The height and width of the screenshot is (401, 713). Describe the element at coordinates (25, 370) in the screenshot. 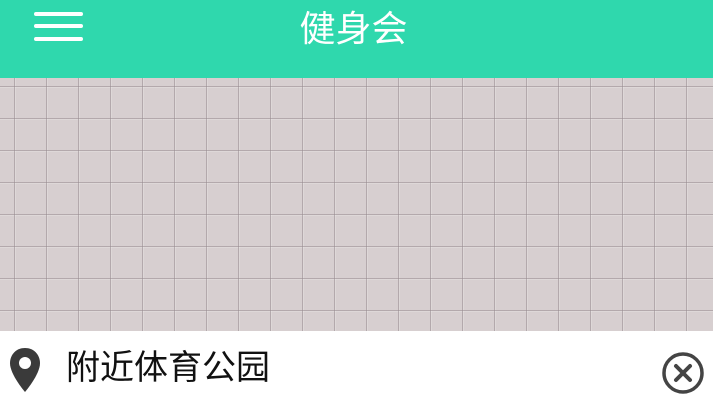

I see `location-pin-icon` at that location.